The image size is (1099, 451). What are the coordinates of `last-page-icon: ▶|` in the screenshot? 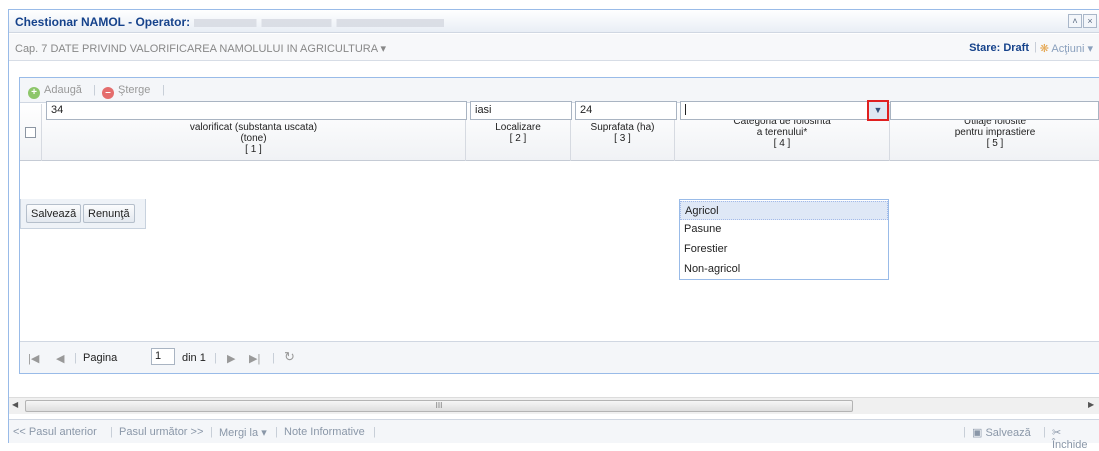 It's located at (254, 358).